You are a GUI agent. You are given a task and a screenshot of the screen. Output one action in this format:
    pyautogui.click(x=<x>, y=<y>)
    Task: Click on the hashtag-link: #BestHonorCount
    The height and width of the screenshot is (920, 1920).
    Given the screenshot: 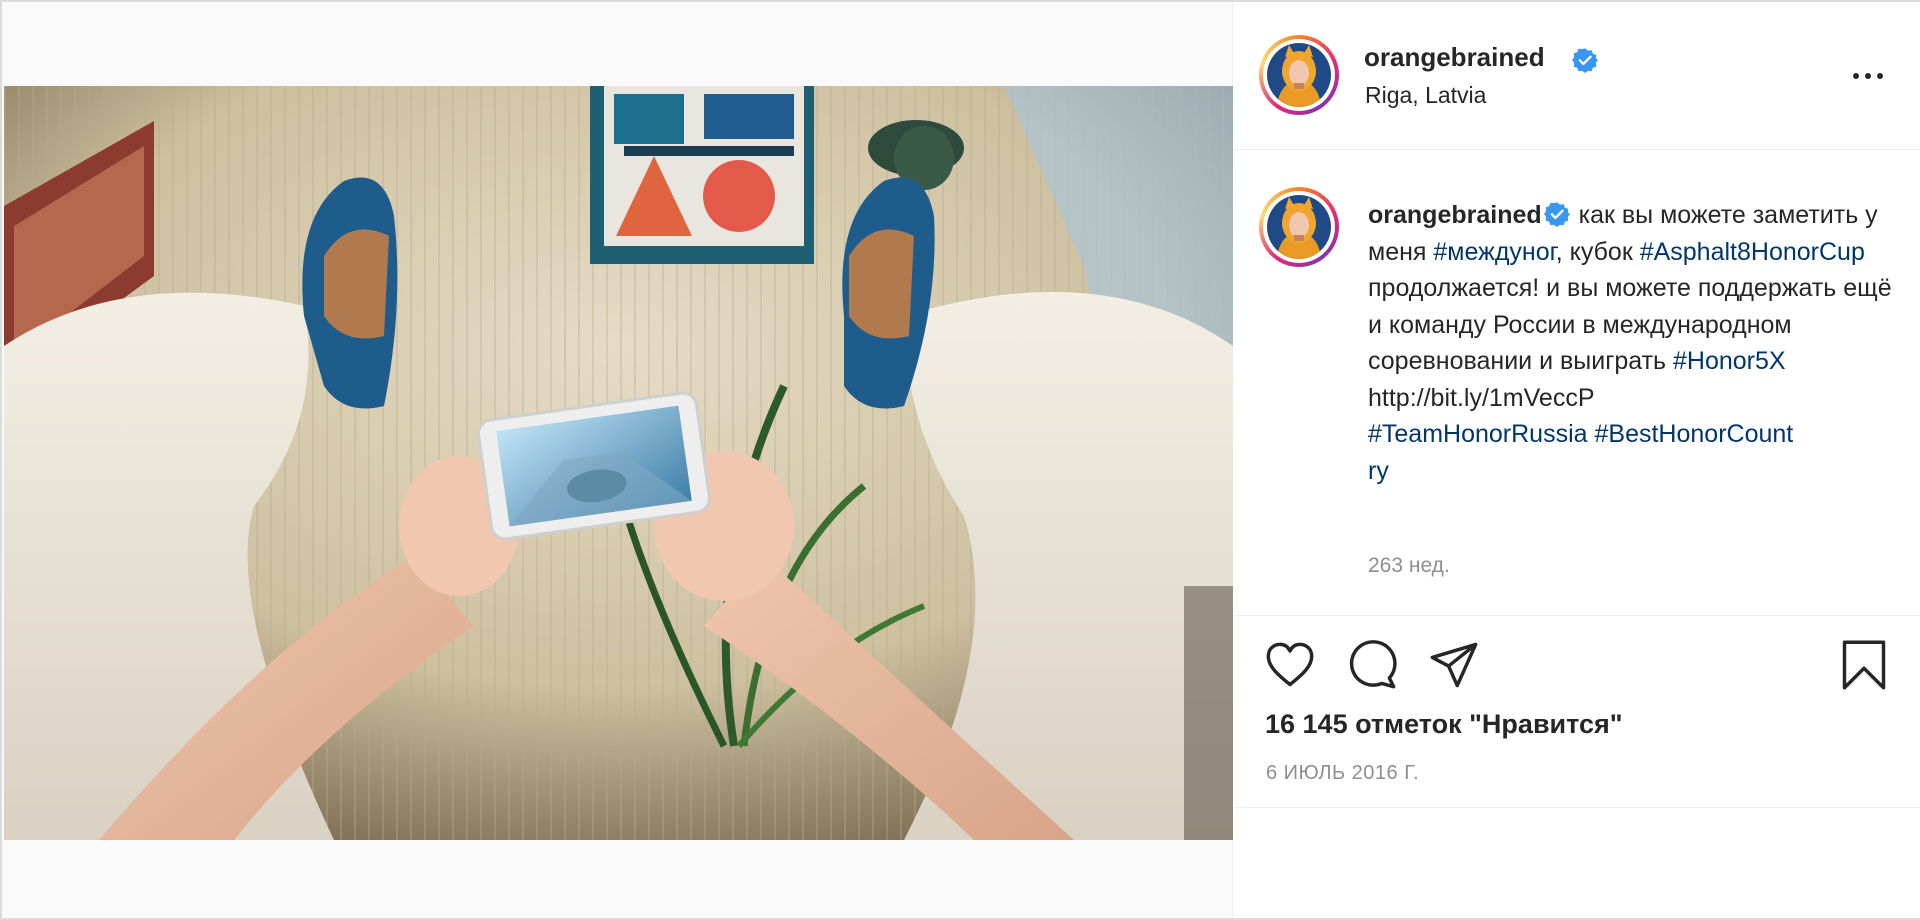 What is the action you would take?
    pyautogui.click(x=1694, y=434)
    